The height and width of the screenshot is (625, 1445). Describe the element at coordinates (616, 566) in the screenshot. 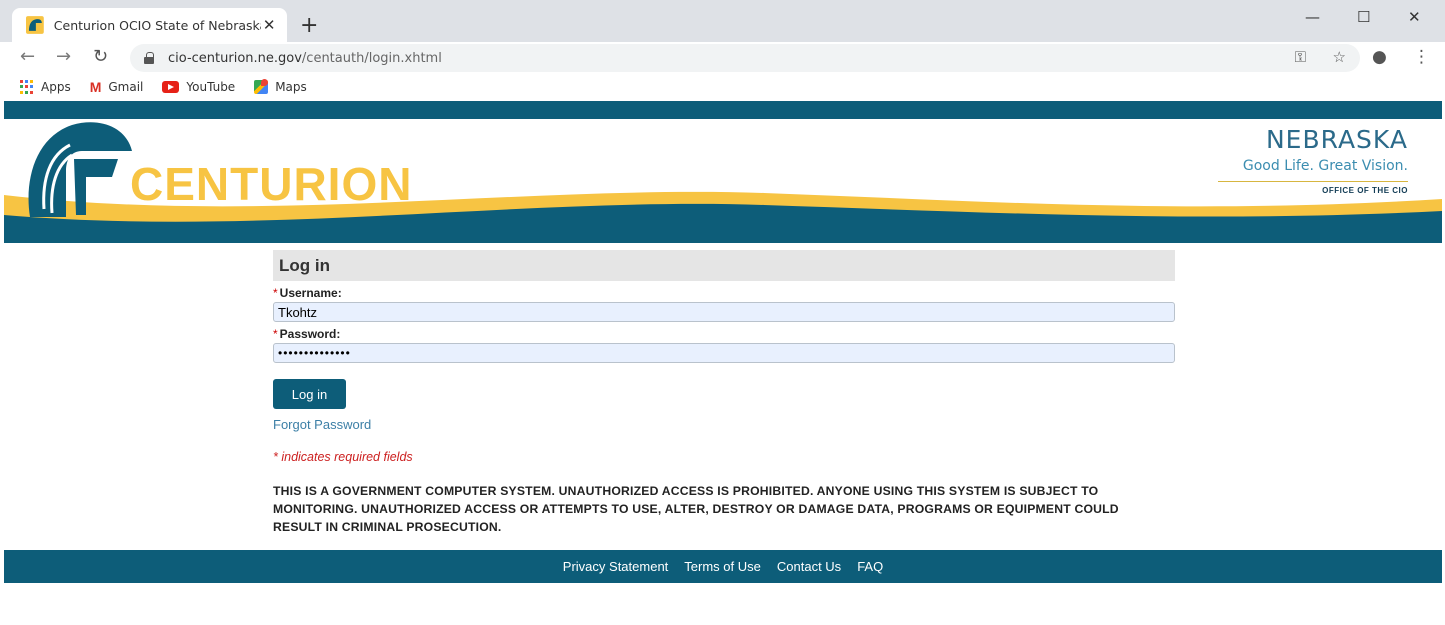

I see `privacy-statement-link: Privacy Statement` at that location.